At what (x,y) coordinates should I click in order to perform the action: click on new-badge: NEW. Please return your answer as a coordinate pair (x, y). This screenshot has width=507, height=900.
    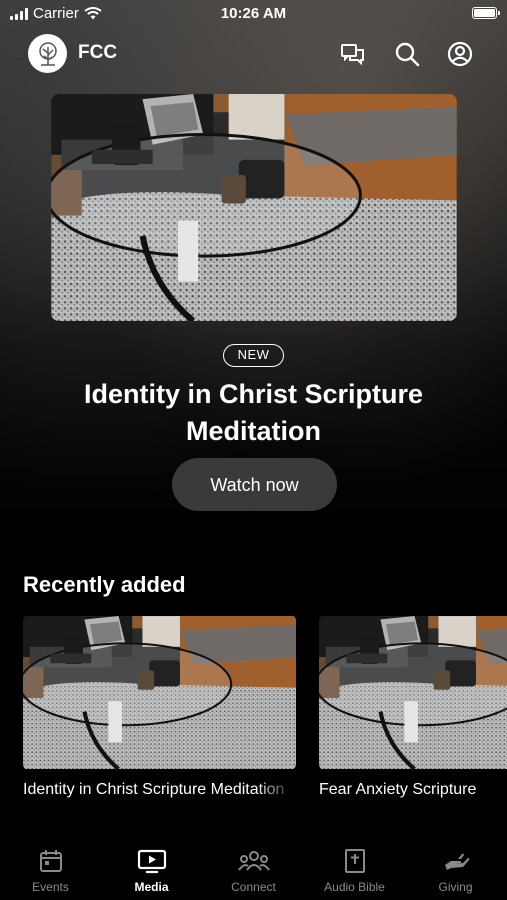
    Looking at the image, I should click on (253, 355).